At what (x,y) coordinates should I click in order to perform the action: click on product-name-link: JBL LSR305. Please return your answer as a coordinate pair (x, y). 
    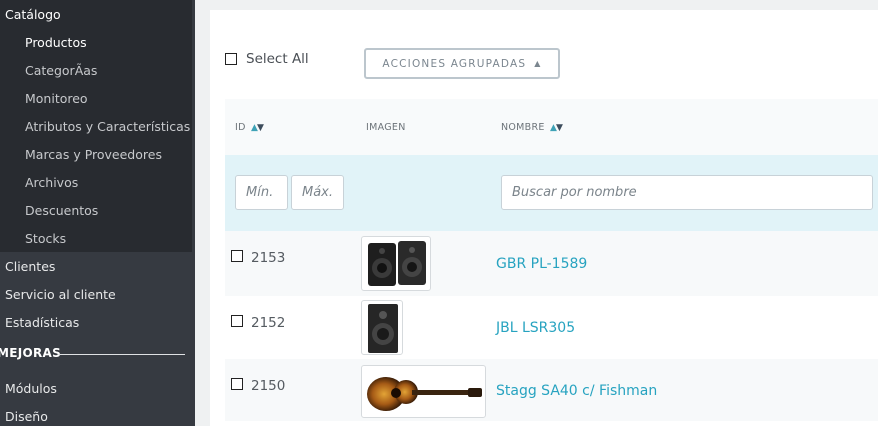
    Looking at the image, I should click on (535, 328).